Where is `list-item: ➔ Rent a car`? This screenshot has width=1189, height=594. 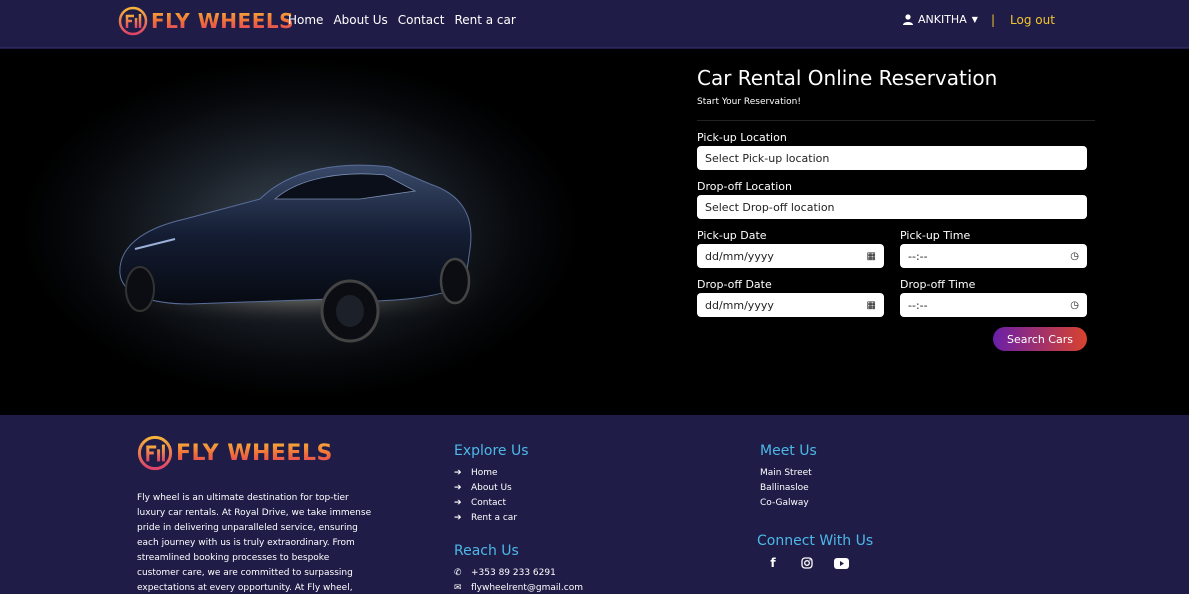
list-item: ➔ Rent a car is located at coordinates (485, 517).